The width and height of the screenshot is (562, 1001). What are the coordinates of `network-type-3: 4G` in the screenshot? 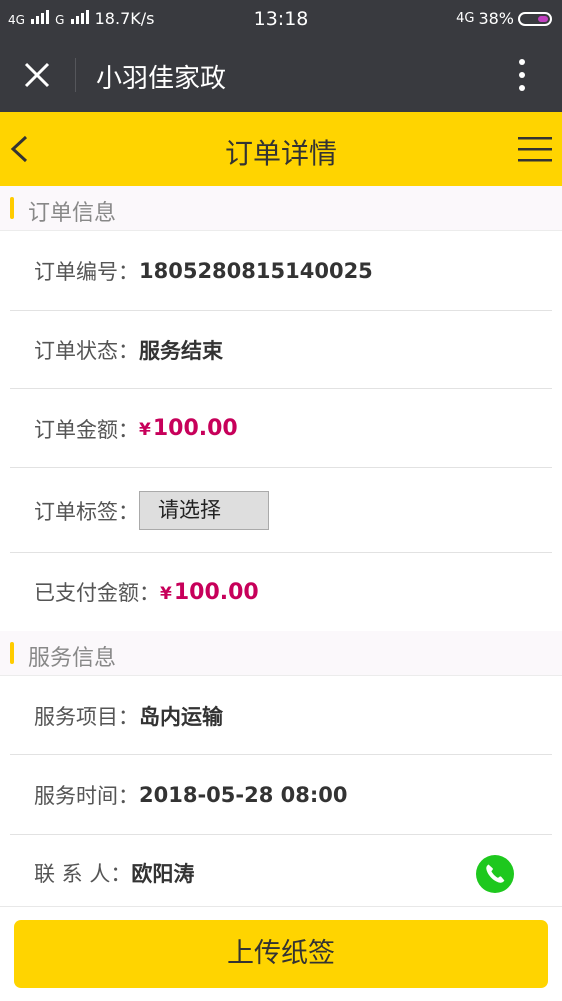 It's located at (465, 18).